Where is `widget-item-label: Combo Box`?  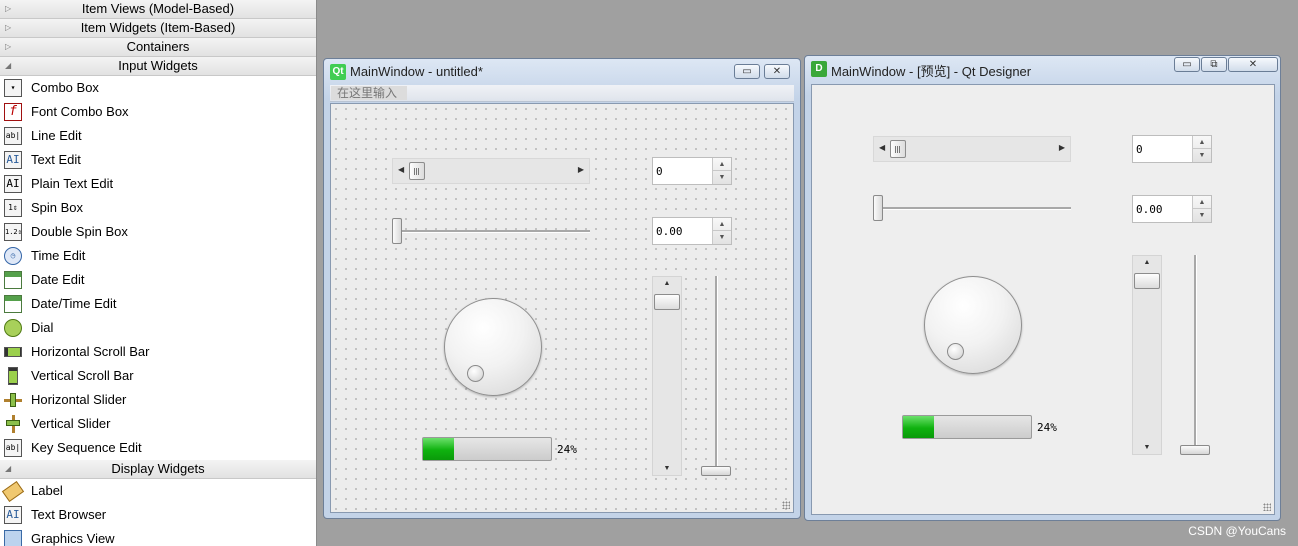
widget-item-label: Combo Box is located at coordinates (65, 87).